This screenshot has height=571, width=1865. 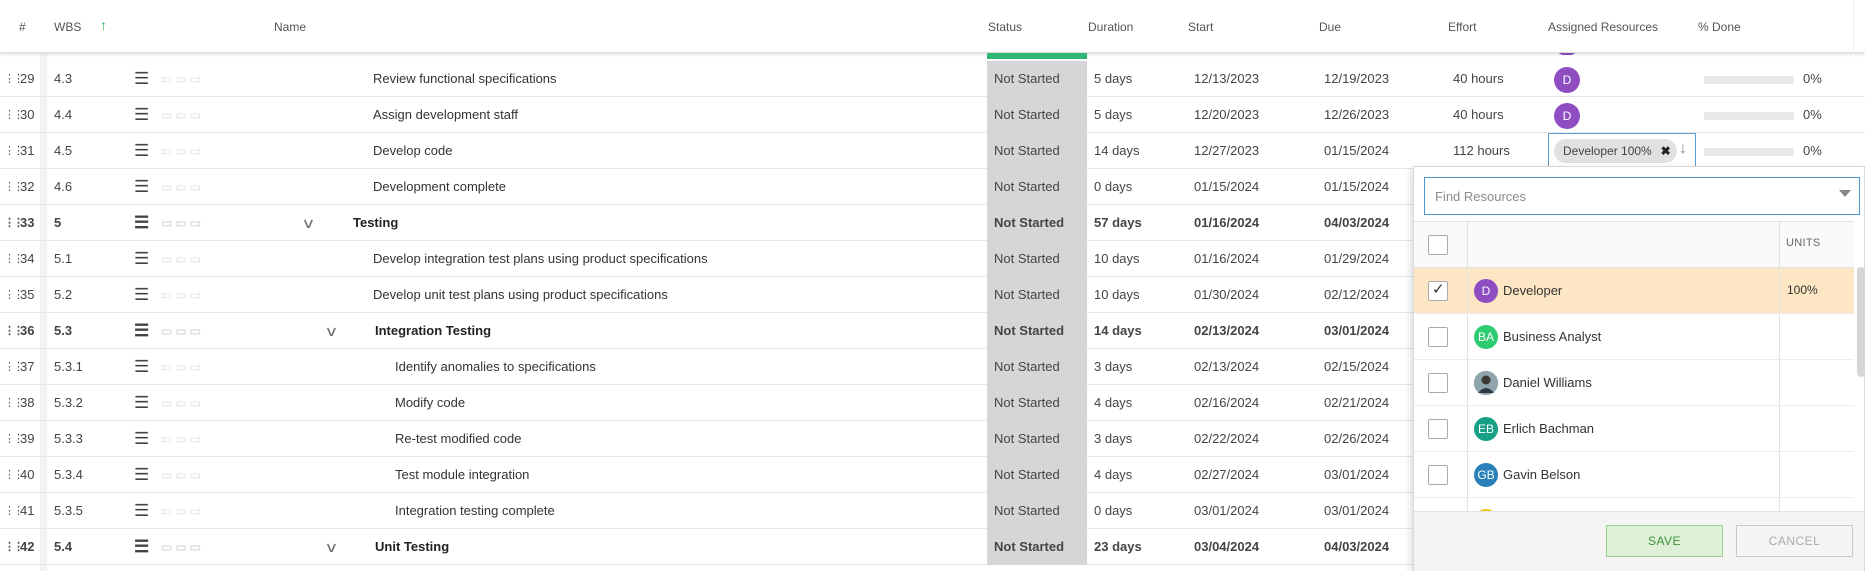 I want to click on task-name: Assign development staff, so click(x=445, y=115).